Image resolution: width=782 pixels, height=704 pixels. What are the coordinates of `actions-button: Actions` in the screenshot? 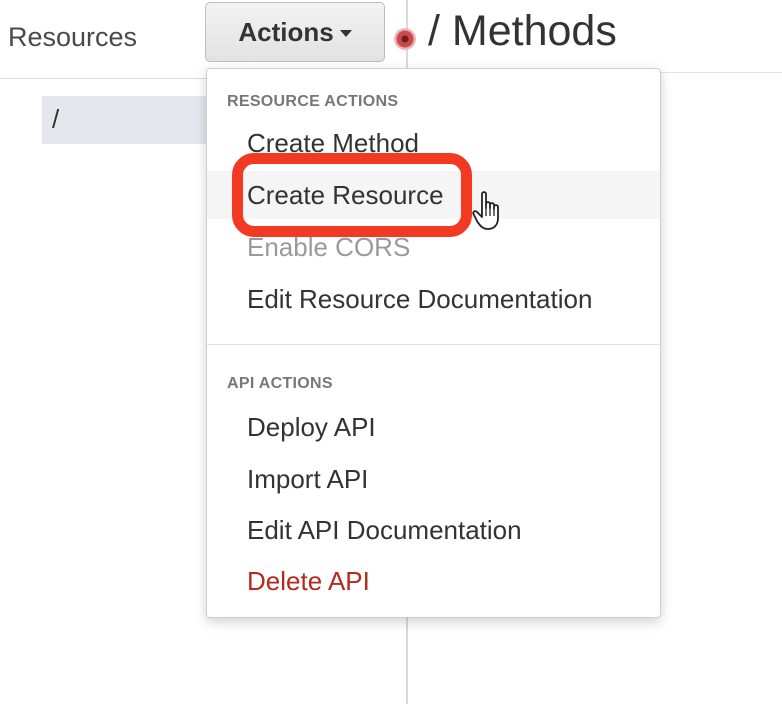 It's located at (295, 32).